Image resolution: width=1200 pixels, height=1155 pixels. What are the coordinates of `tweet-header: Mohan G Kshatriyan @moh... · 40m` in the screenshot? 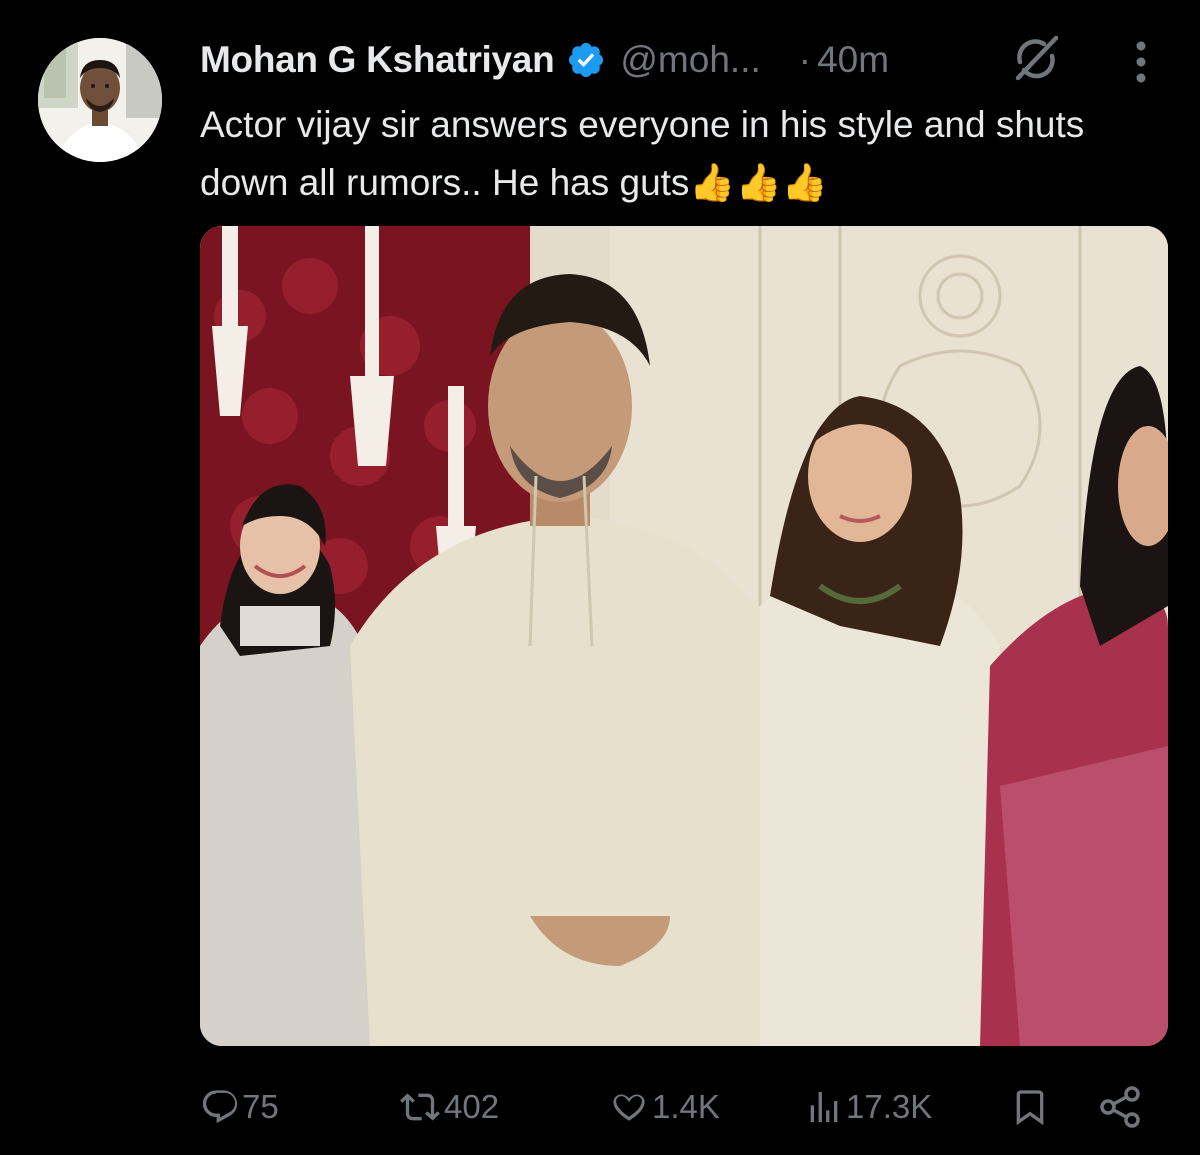 It's located at (544, 60).